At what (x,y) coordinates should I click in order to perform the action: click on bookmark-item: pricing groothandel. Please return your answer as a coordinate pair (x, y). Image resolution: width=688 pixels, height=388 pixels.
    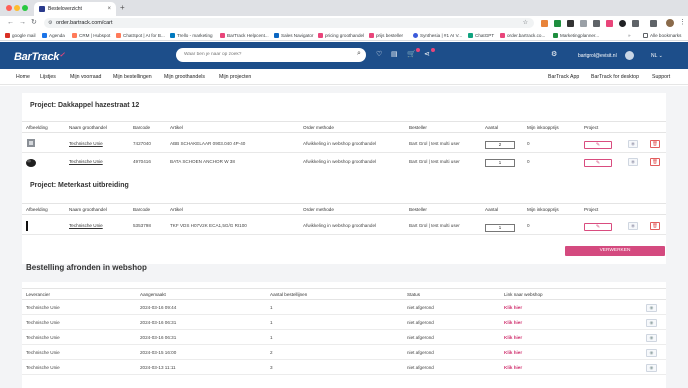
    Looking at the image, I should click on (341, 35).